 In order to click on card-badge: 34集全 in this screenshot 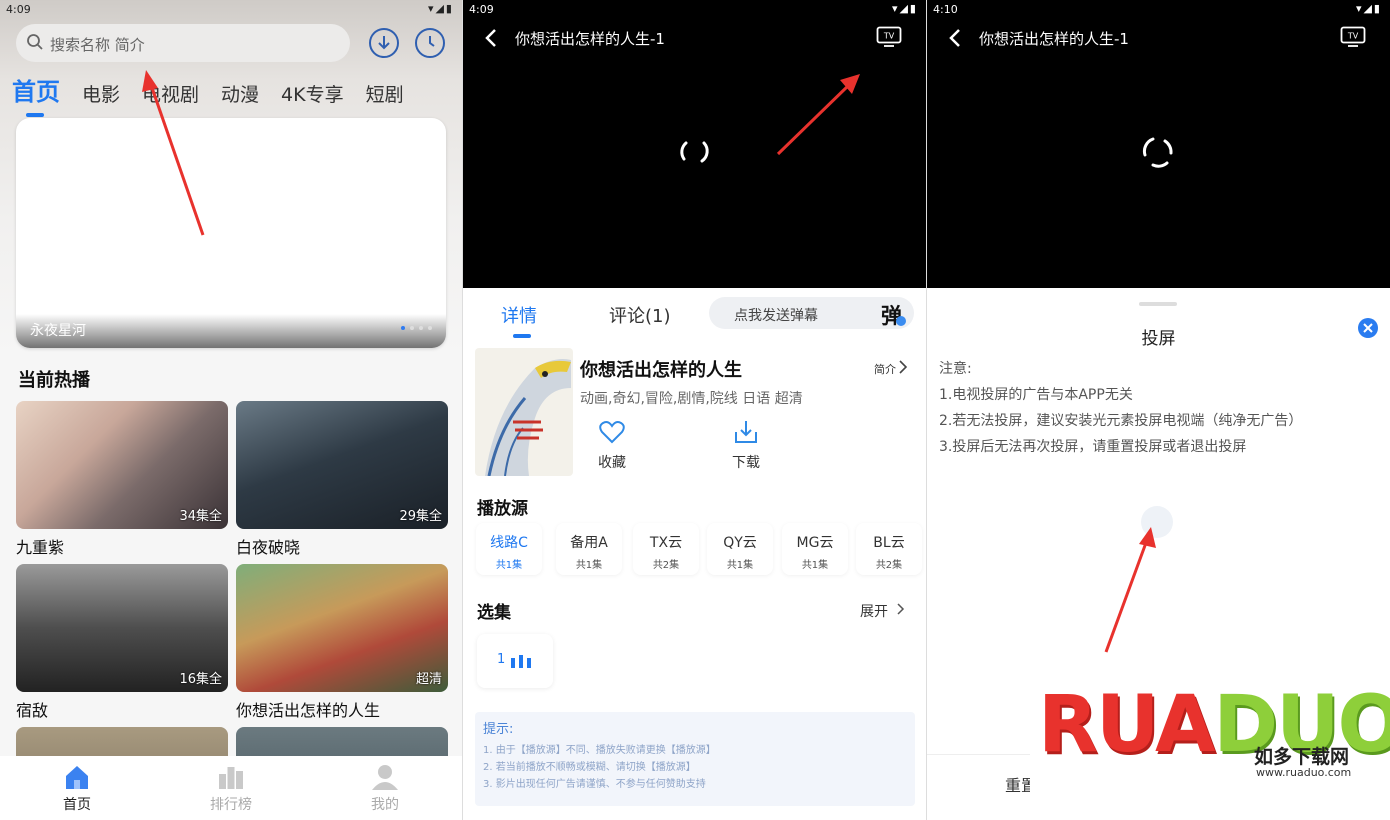, I will do `click(200, 516)`.